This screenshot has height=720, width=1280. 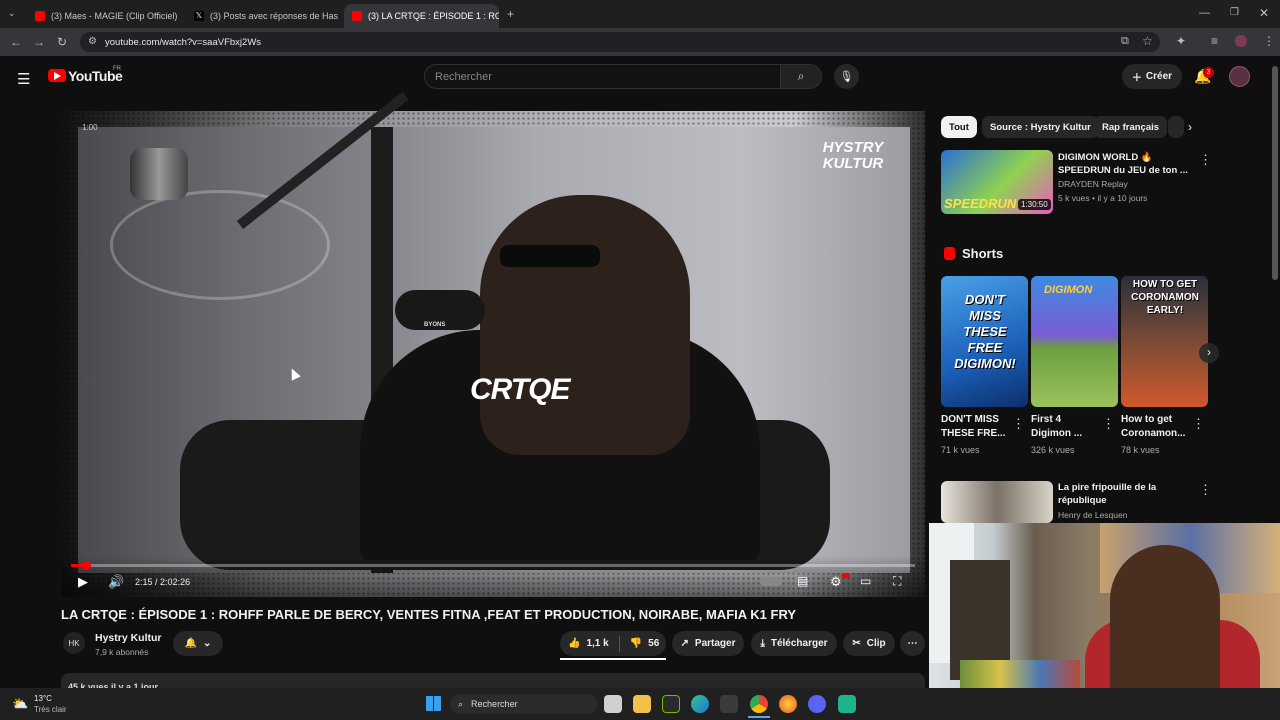 What do you see at coordinates (117, 69) in the screenshot?
I see `region-code: FR` at bounding box center [117, 69].